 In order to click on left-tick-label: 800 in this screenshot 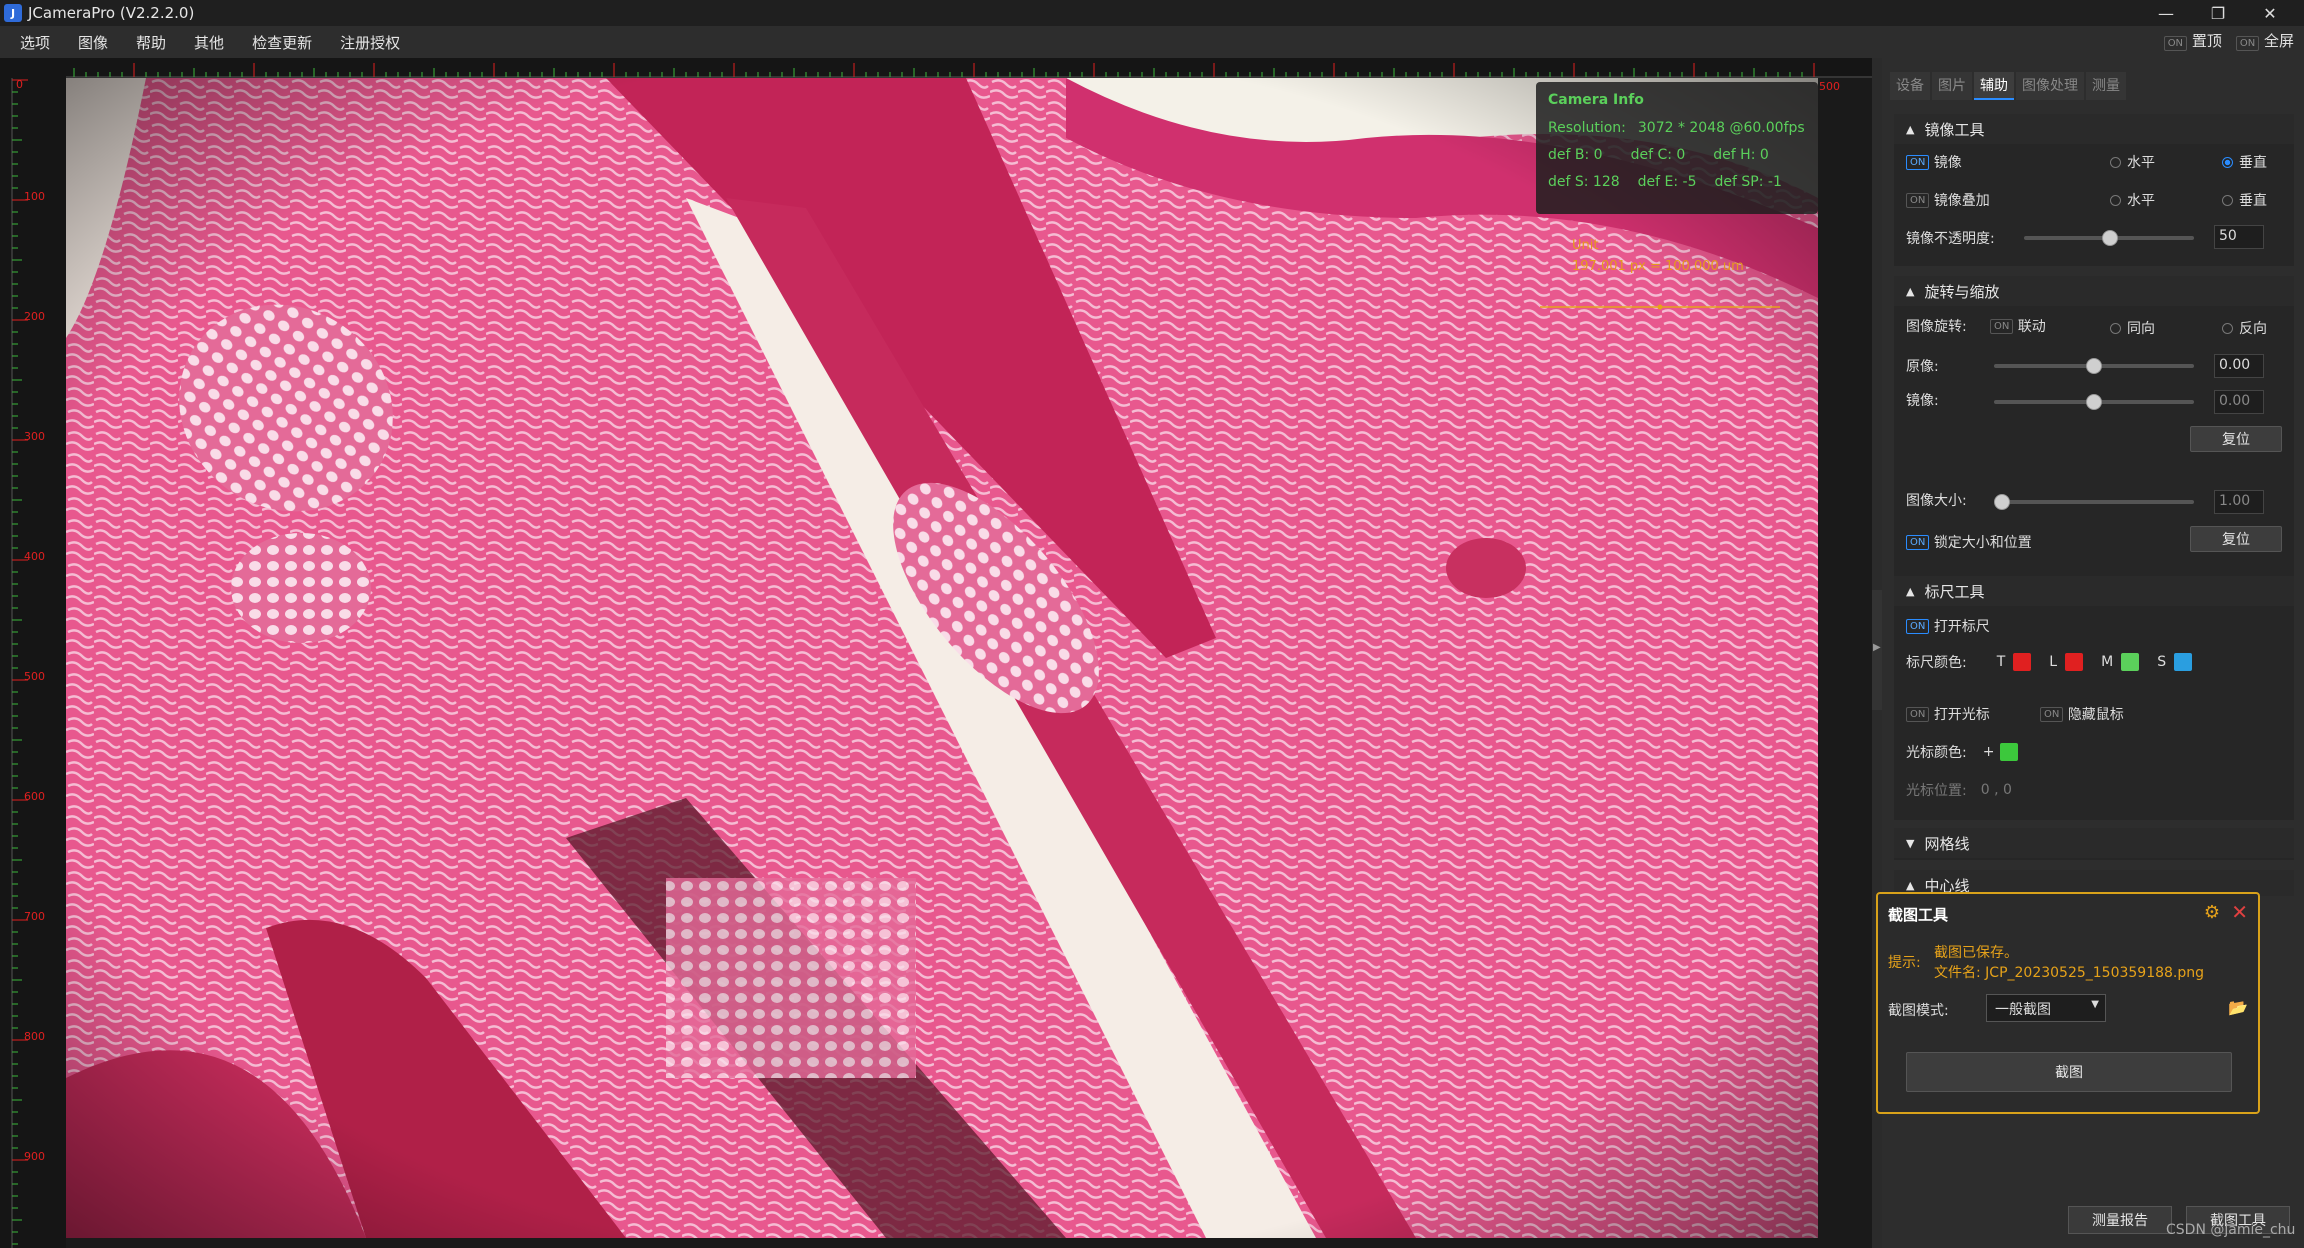, I will do `click(34, 1036)`.